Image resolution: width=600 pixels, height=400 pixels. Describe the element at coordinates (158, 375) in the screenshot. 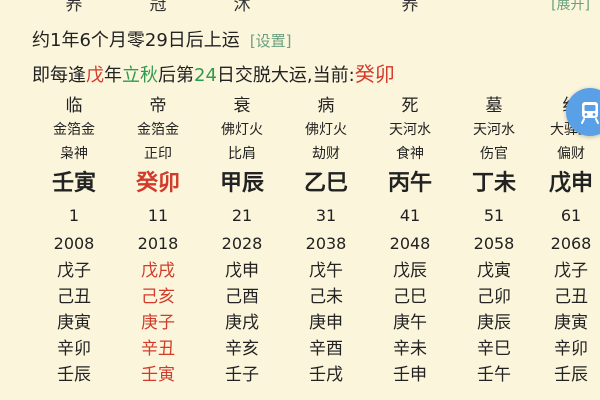

I see `annual-pillar: 壬寅` at that location.